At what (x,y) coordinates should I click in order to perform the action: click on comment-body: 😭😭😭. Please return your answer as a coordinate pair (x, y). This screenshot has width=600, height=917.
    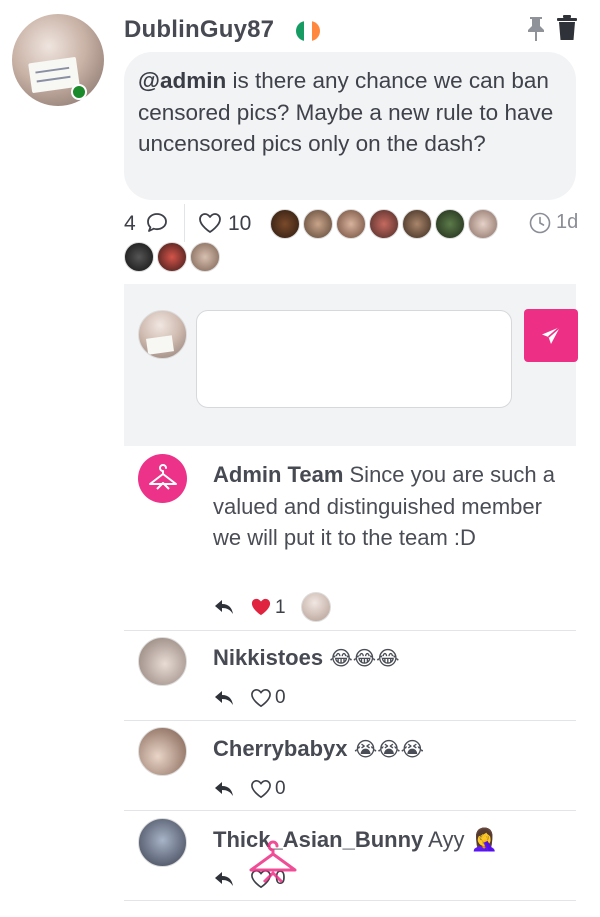
    Looking at the image, I should click on (385, 749).